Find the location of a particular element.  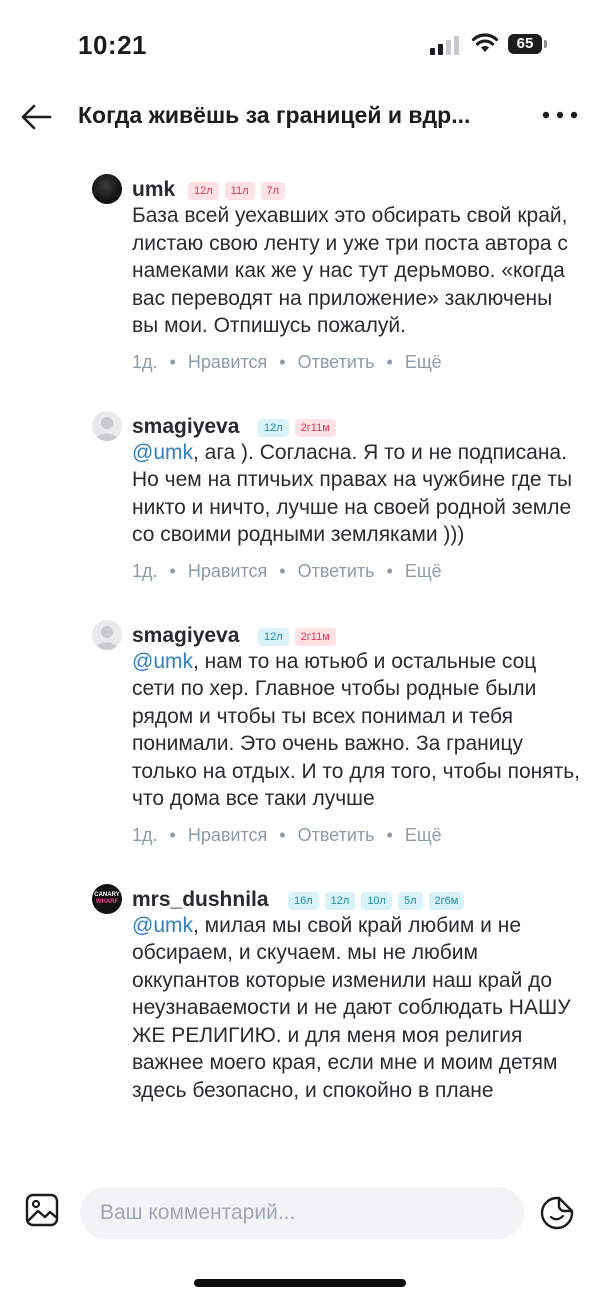

avatar: CANARY WHARF is located at coordinates (107, 898).